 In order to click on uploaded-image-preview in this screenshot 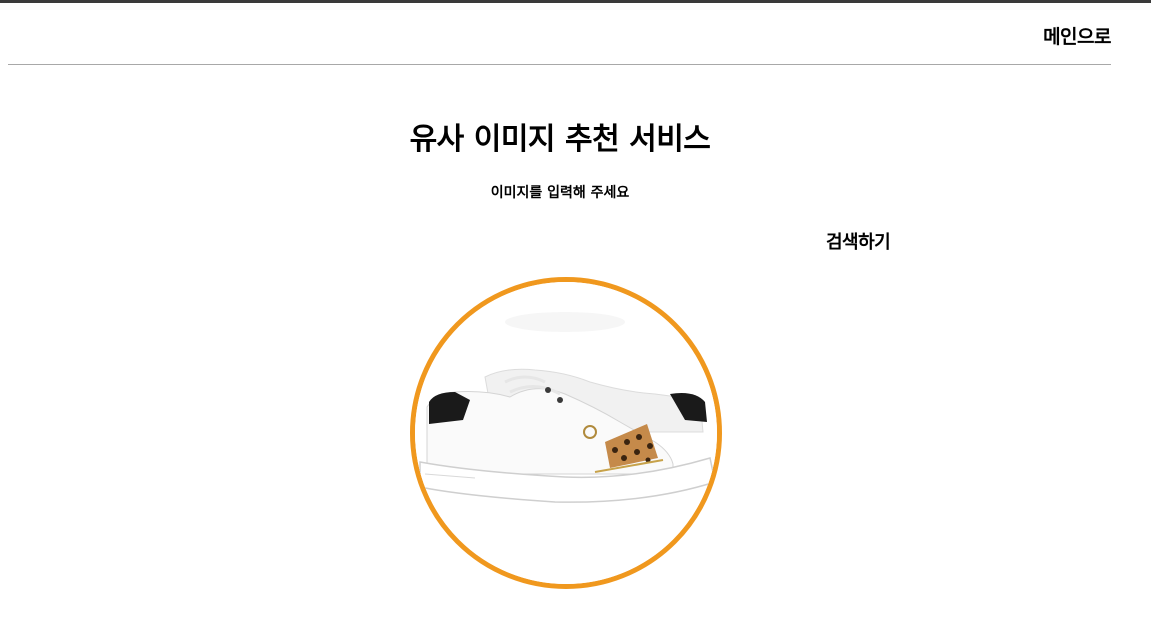, I will do `click(566, 433)`.